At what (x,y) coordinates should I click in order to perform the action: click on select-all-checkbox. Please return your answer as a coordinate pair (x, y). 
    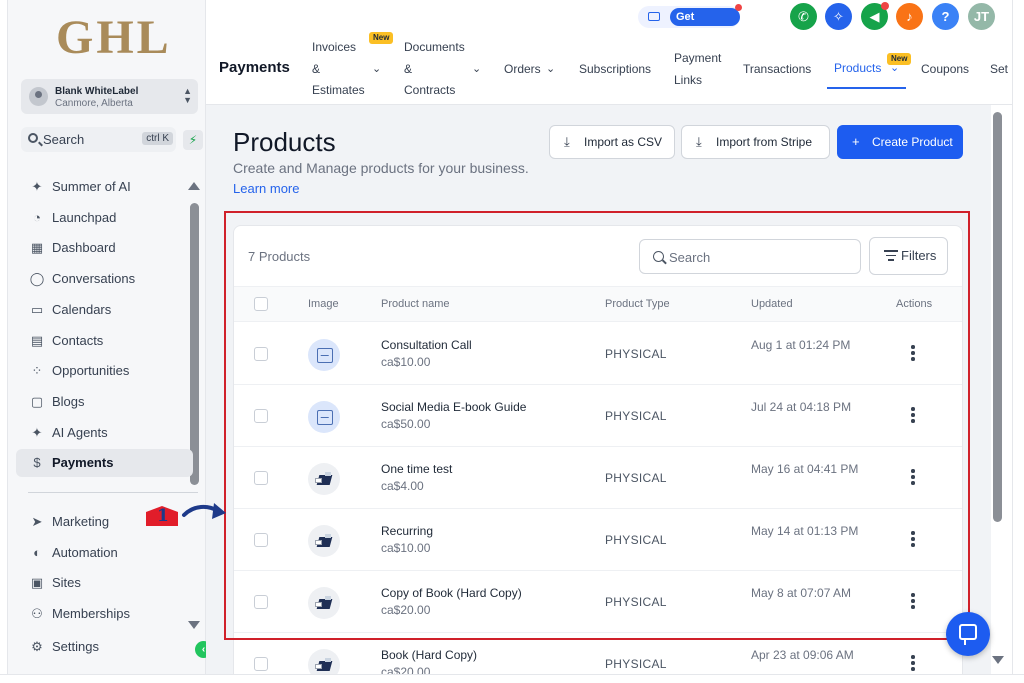
    Looking at the image, I should click on (261, 304).